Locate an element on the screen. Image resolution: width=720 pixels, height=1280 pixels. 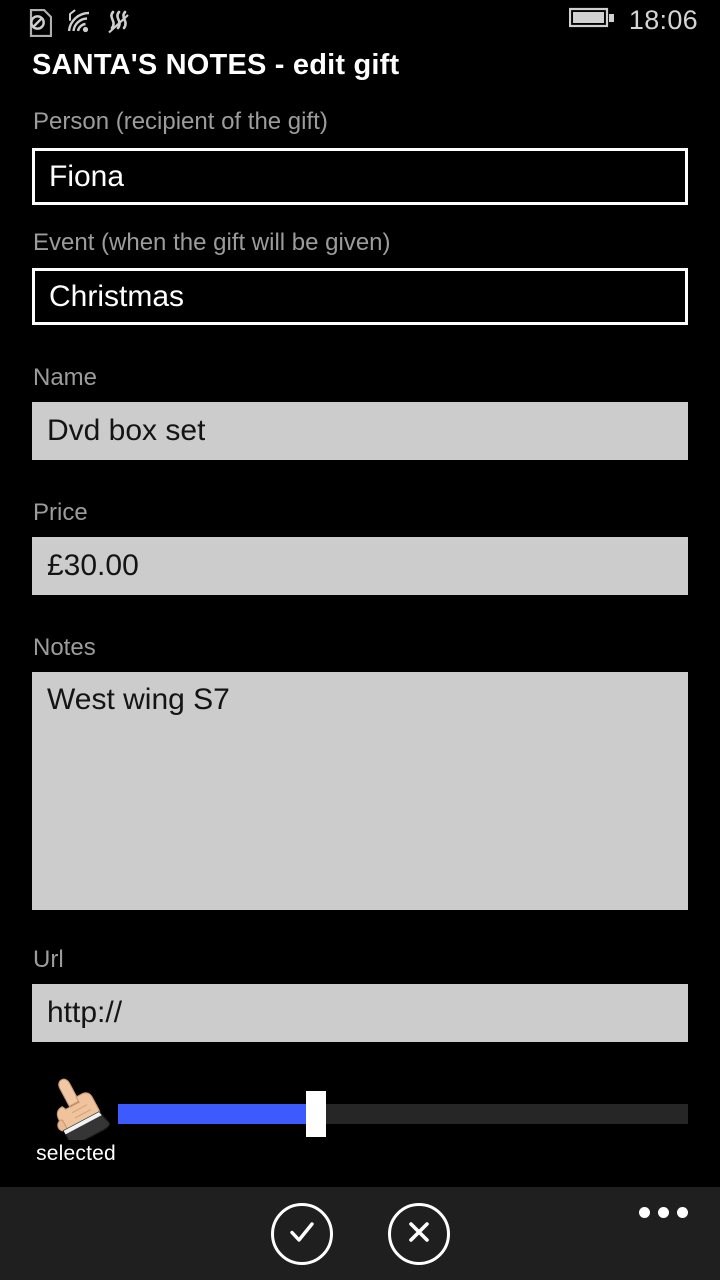
save-button is located at coordinates (301, 1234).